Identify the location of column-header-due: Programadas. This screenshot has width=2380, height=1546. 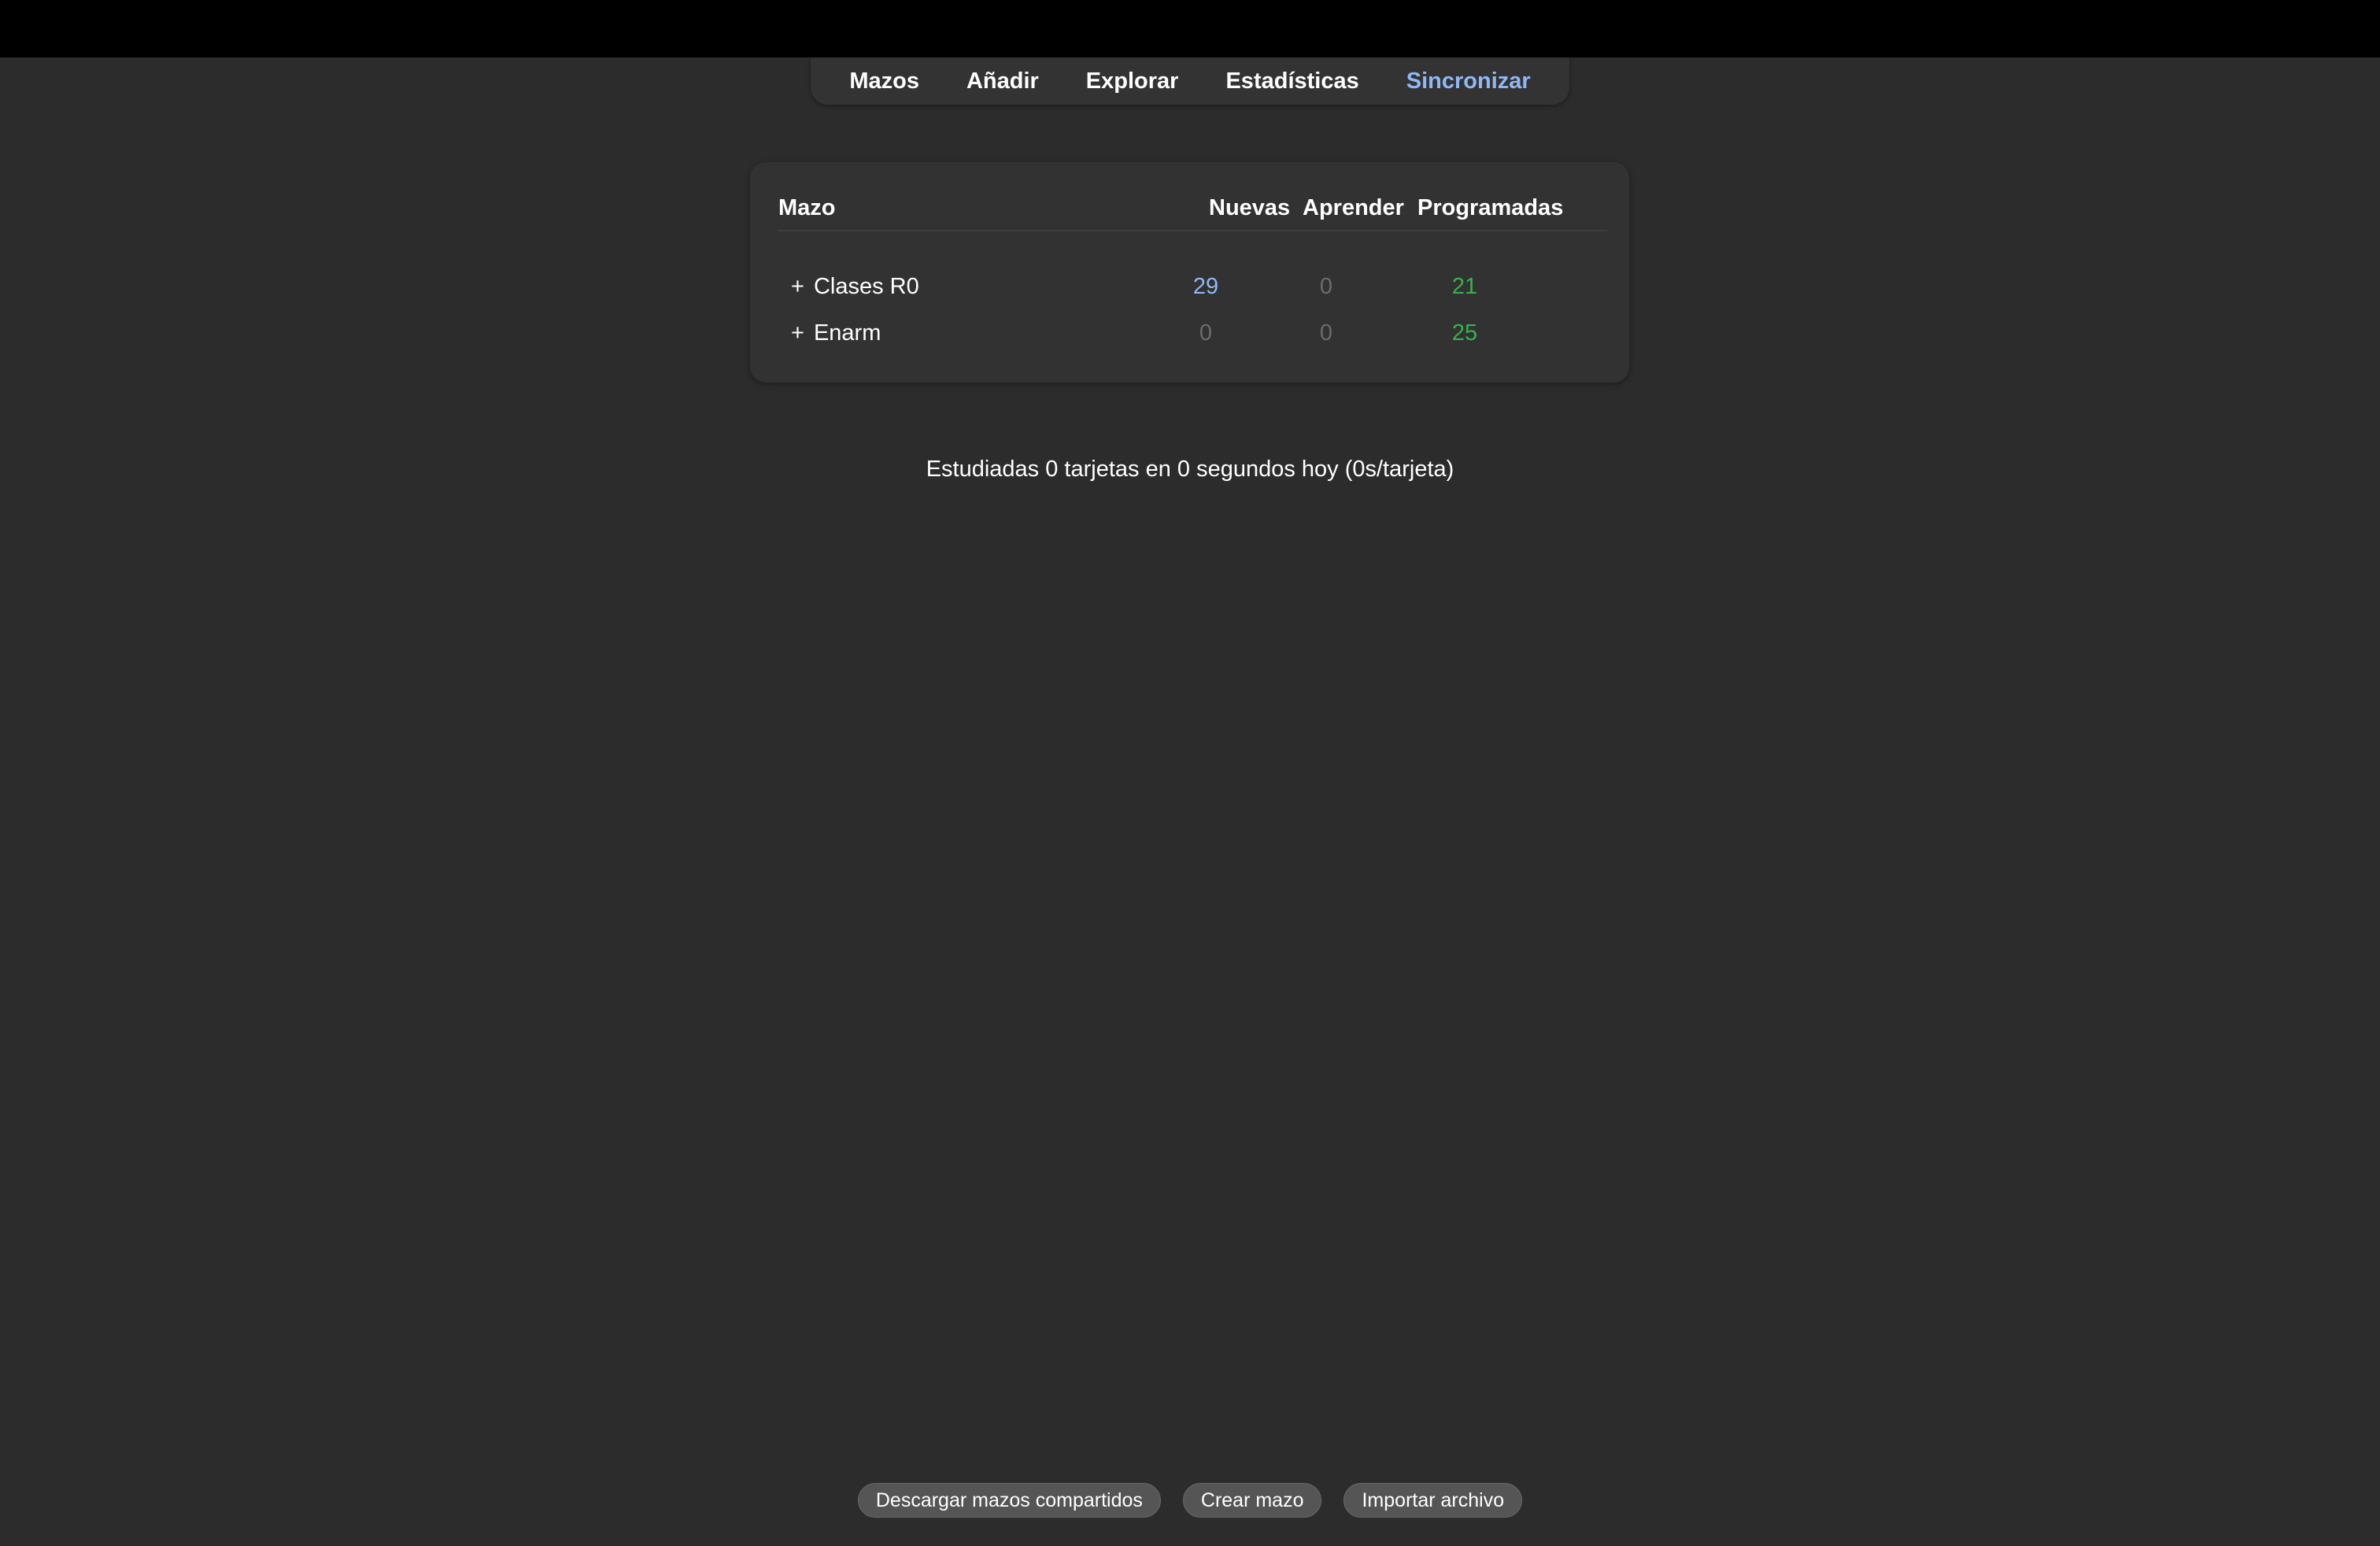
(1490, 208).